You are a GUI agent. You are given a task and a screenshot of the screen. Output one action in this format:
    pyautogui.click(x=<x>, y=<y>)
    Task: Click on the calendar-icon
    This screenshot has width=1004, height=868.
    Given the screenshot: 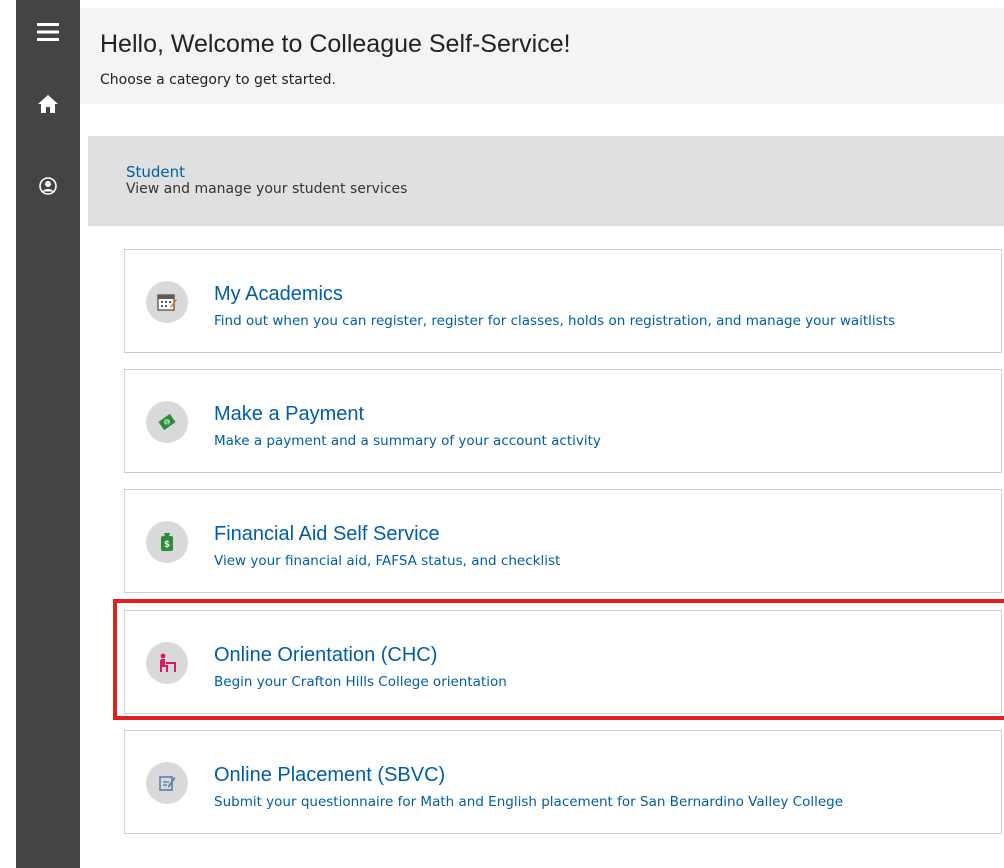 What is the action you would take?
    pyautogui.click(x=167, y=302)
    